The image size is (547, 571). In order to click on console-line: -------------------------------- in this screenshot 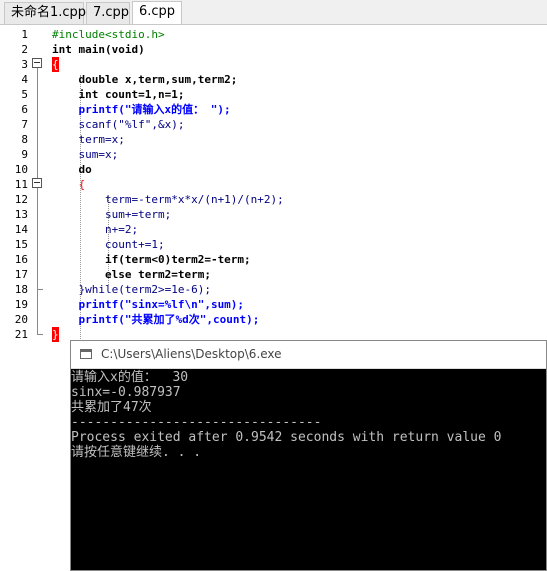, I will do `click(196, 422)`.